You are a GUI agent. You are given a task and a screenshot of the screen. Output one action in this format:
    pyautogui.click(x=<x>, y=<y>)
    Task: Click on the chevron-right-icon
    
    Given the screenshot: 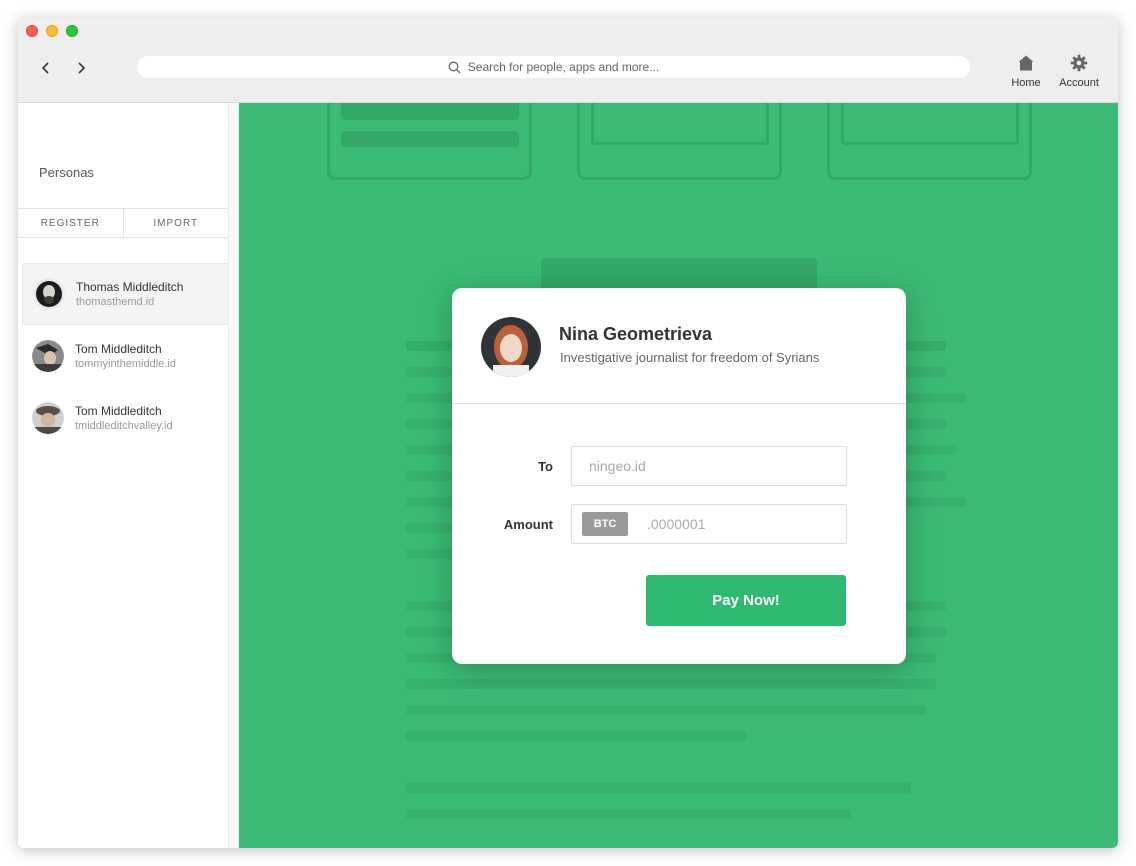 What is the action you would take?
    pyautogui.click(x=82, y=68)
    